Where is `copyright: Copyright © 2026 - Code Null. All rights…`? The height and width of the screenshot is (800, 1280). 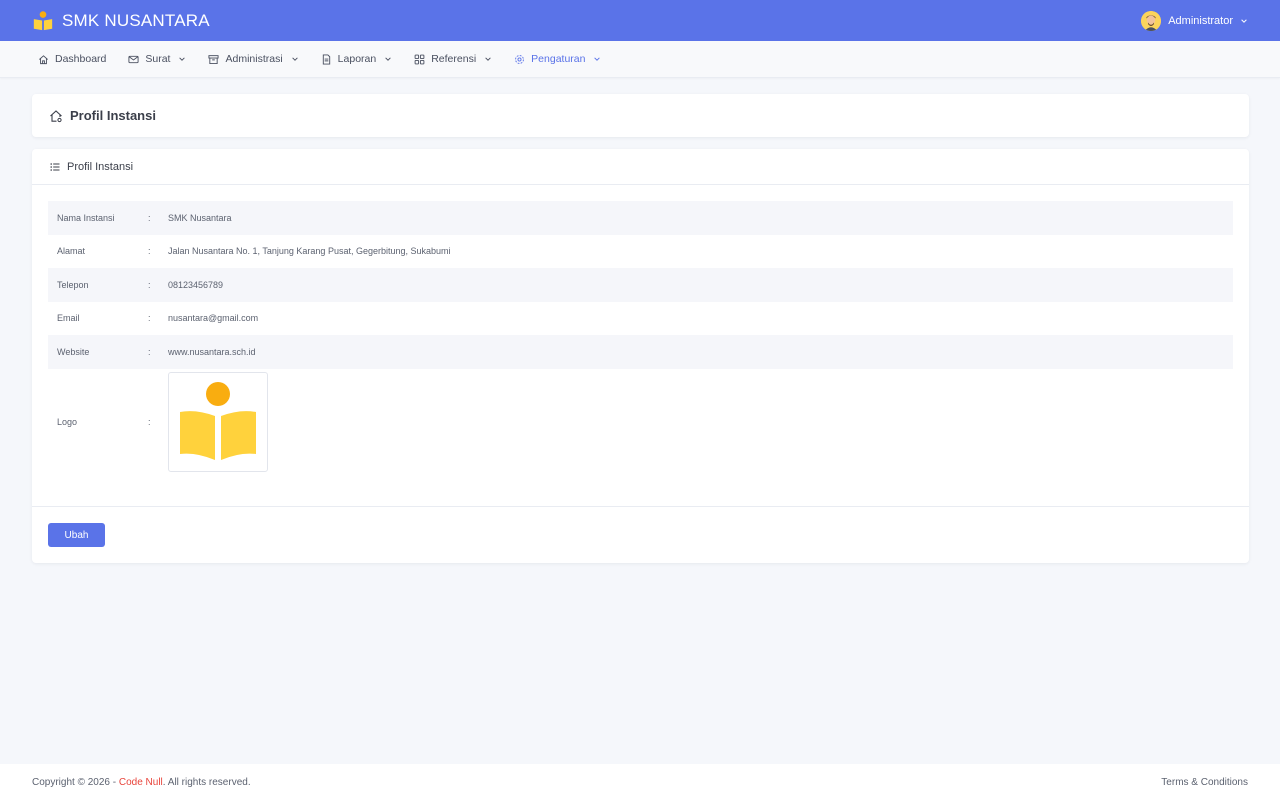 copyright: Copyright © 2026 - Code Null. All rights… is located at coordinates (141, 782).